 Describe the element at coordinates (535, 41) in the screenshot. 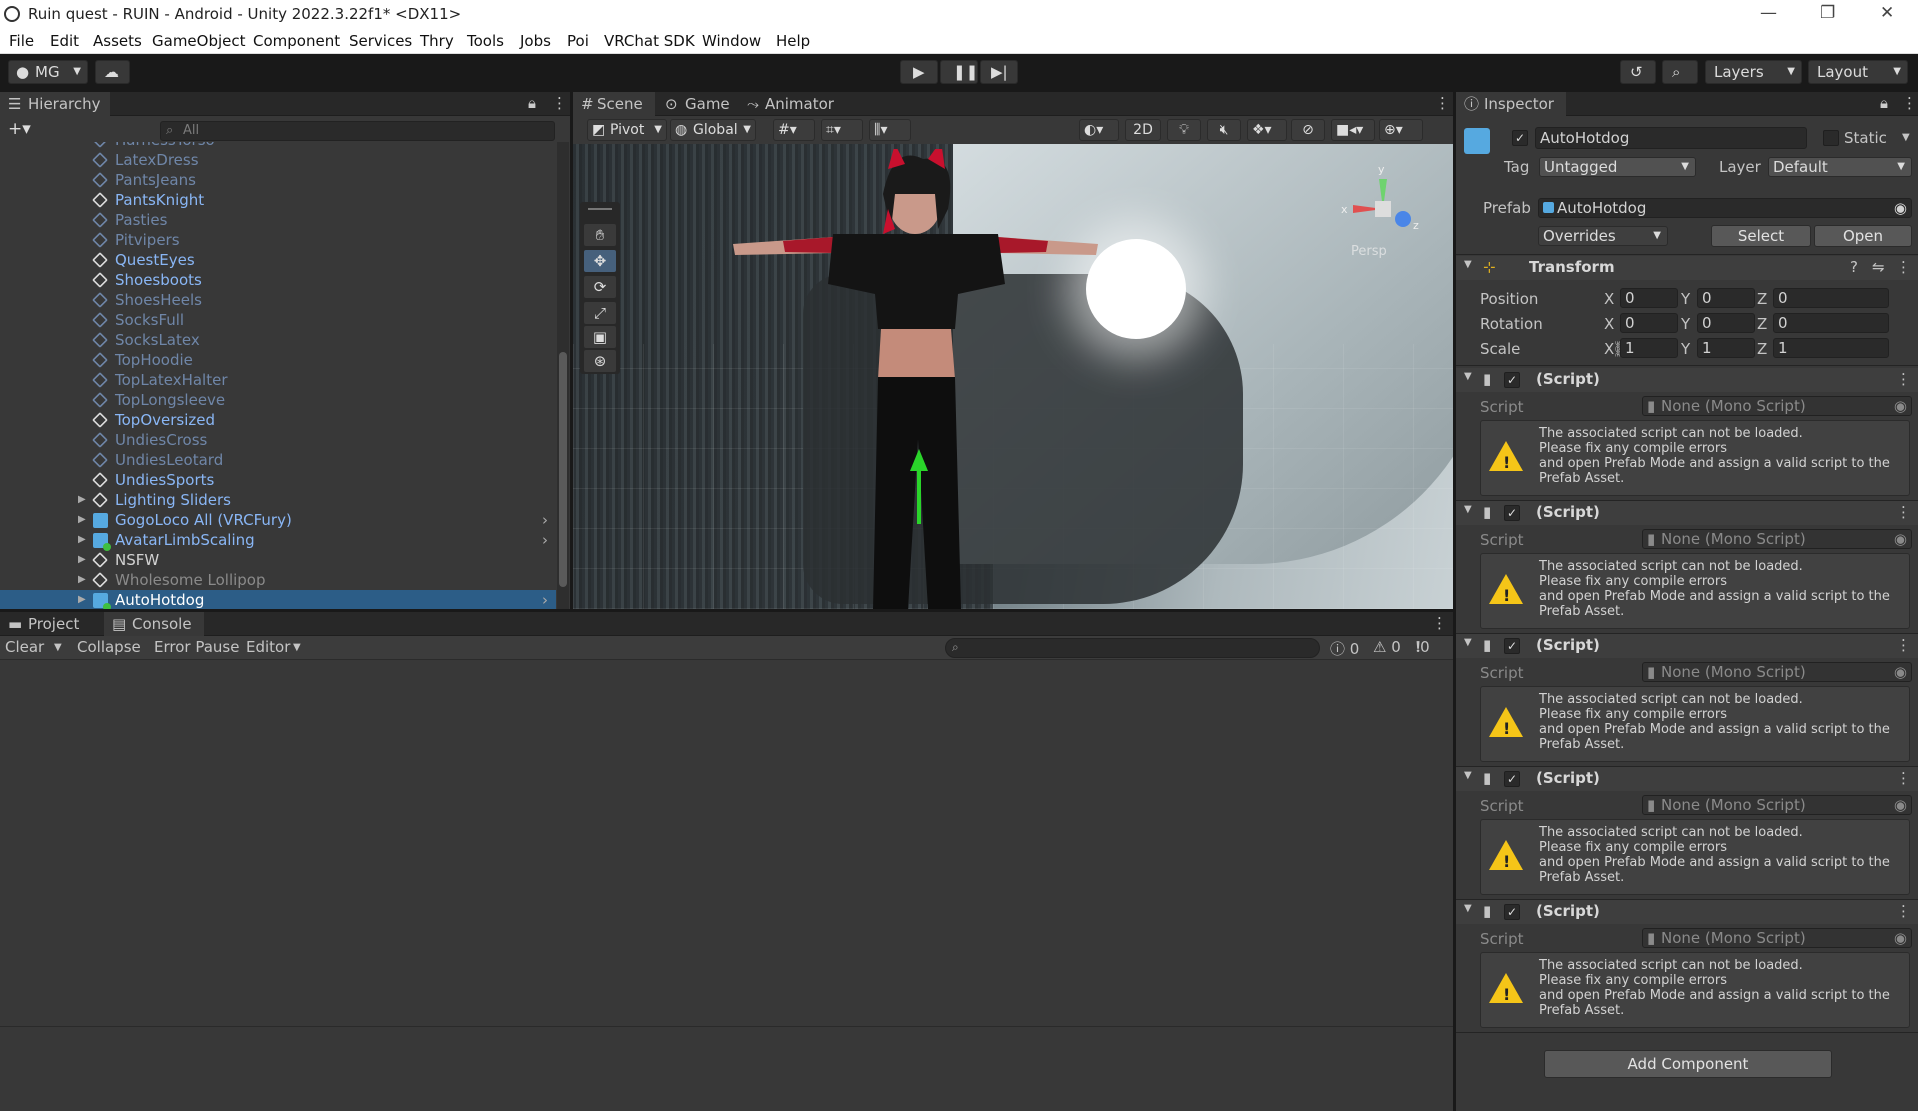

I see `menu-jobs: Jobs` at that location.